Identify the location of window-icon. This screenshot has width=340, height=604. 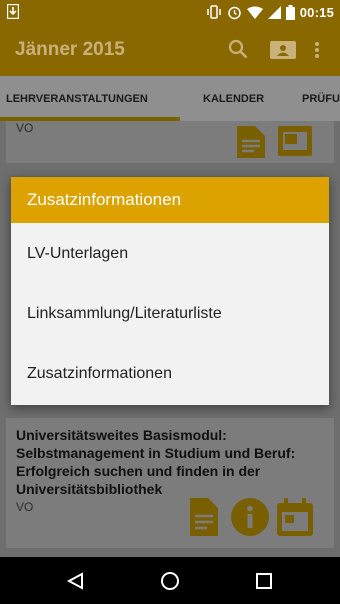
(295, 141).